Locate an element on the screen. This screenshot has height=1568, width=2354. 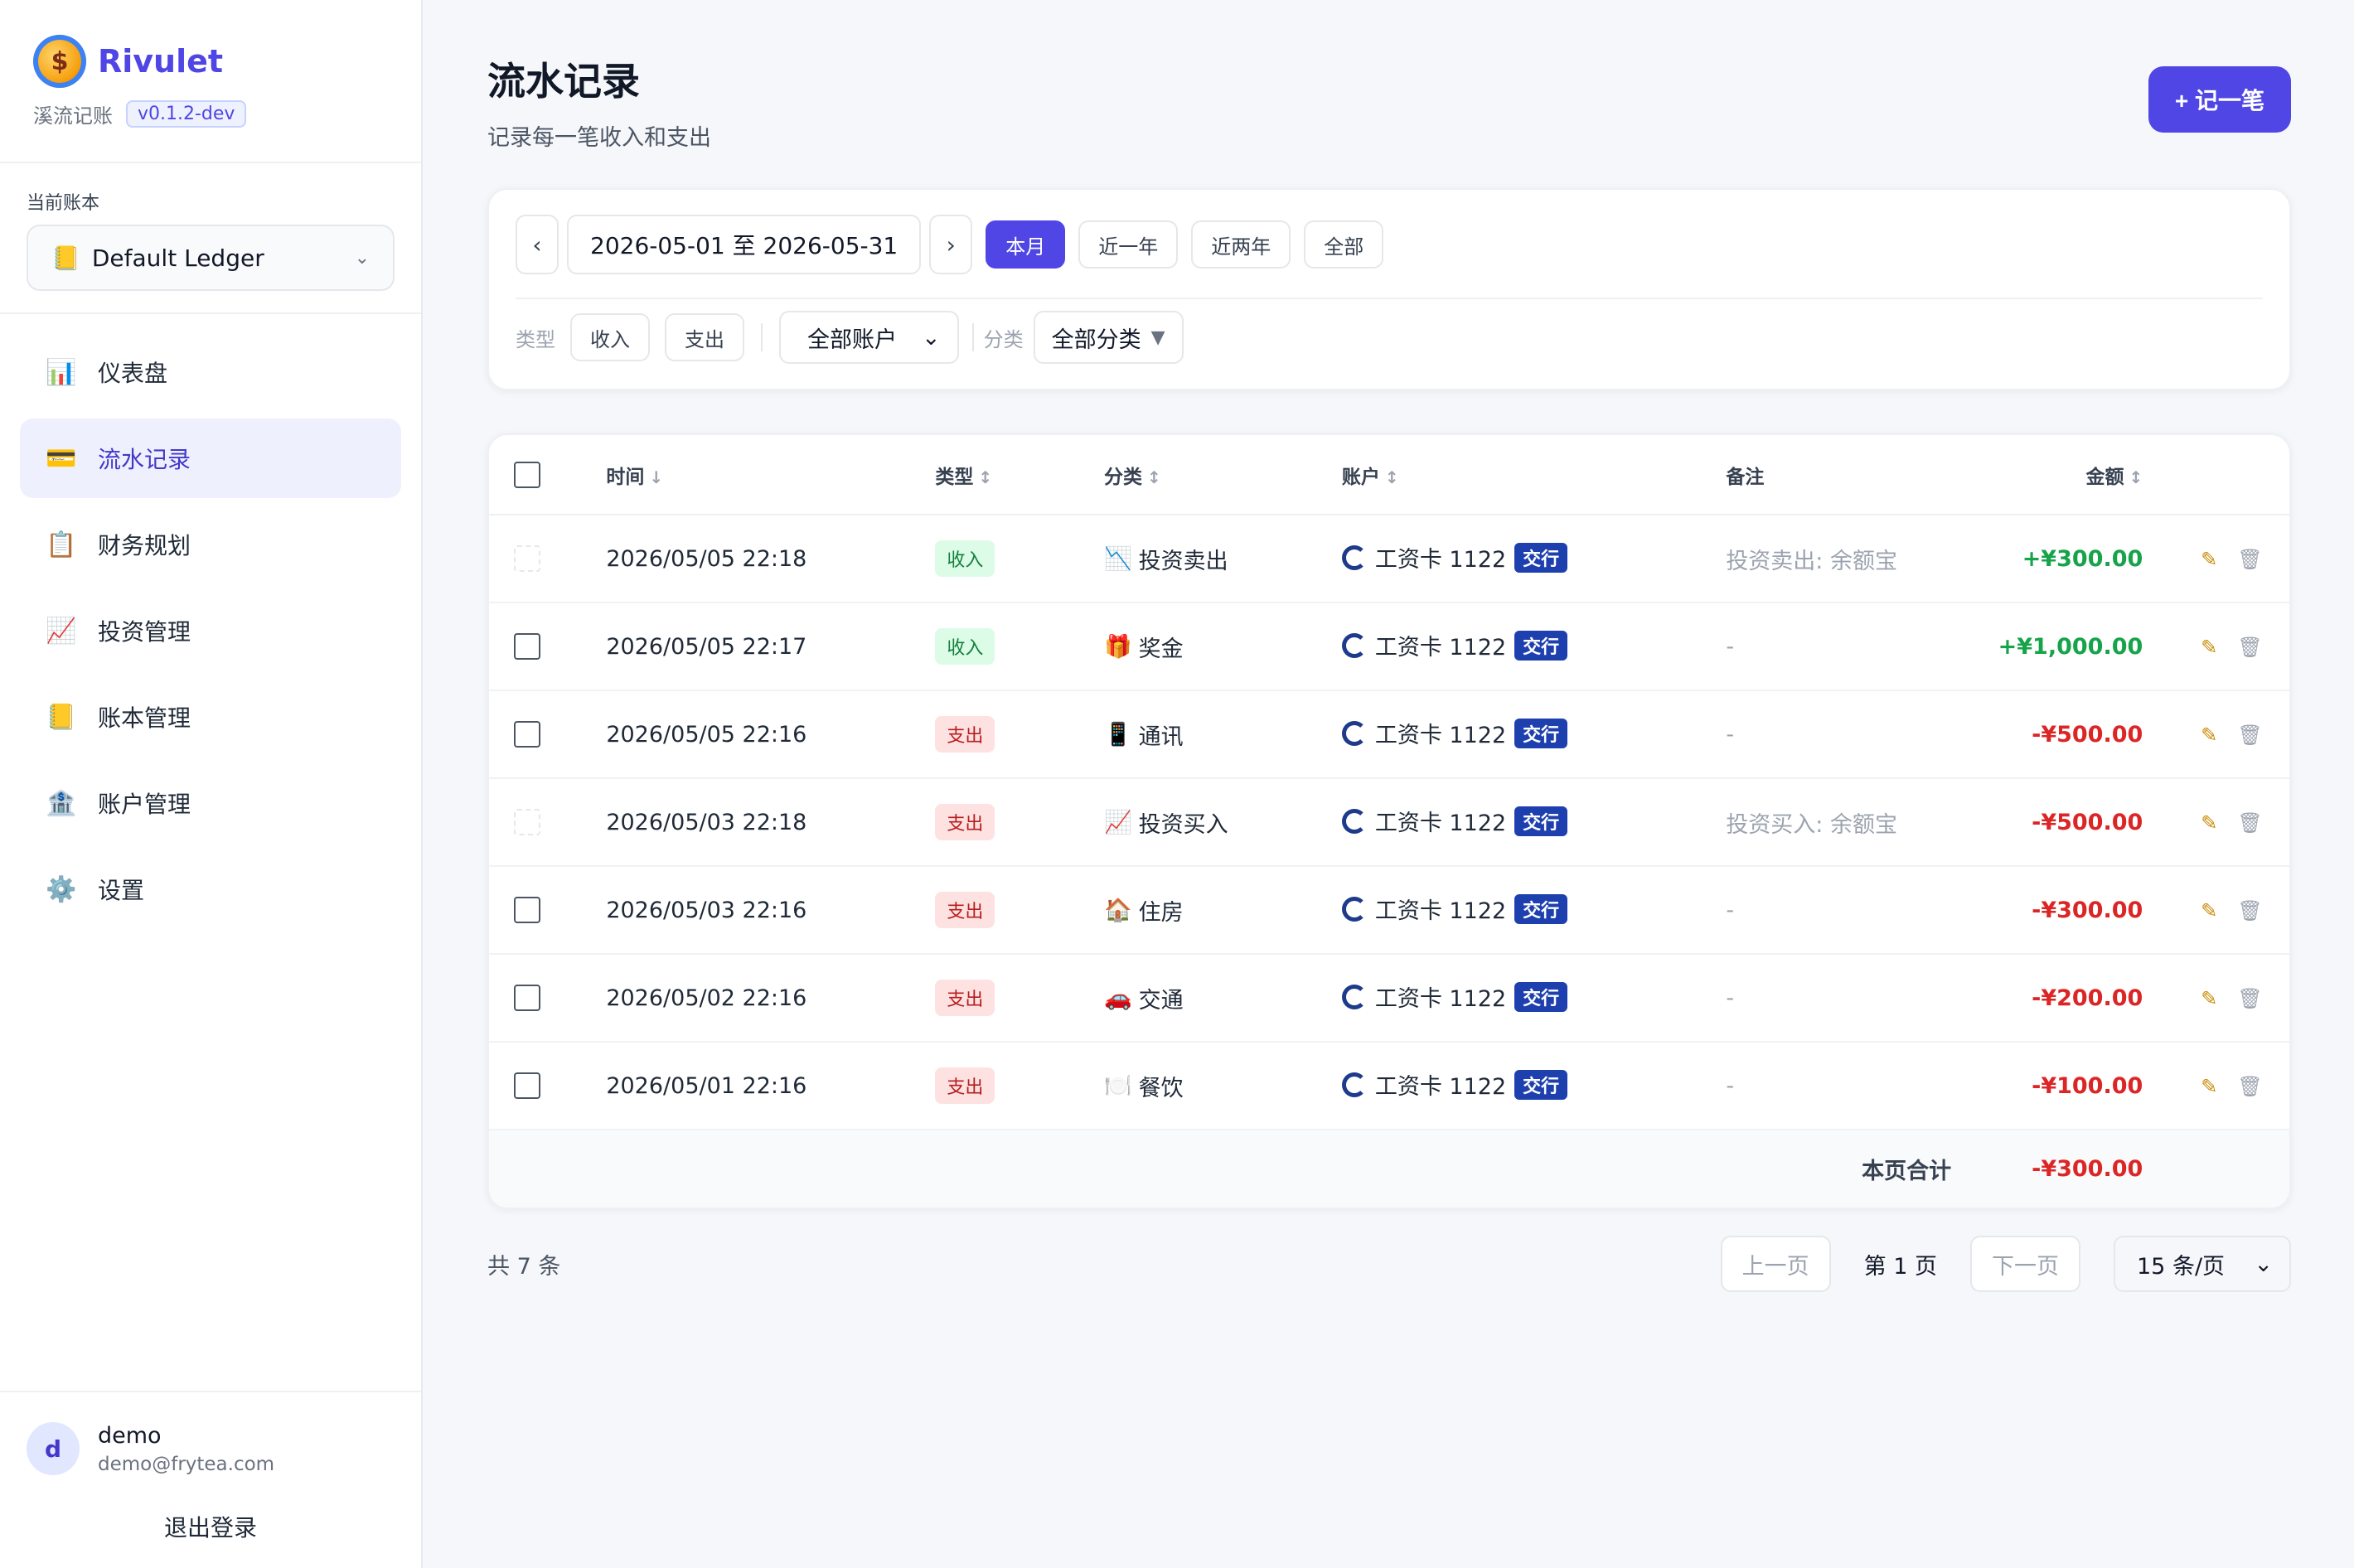
prev-period-button: ‹ is located at coordinates (537, 244).